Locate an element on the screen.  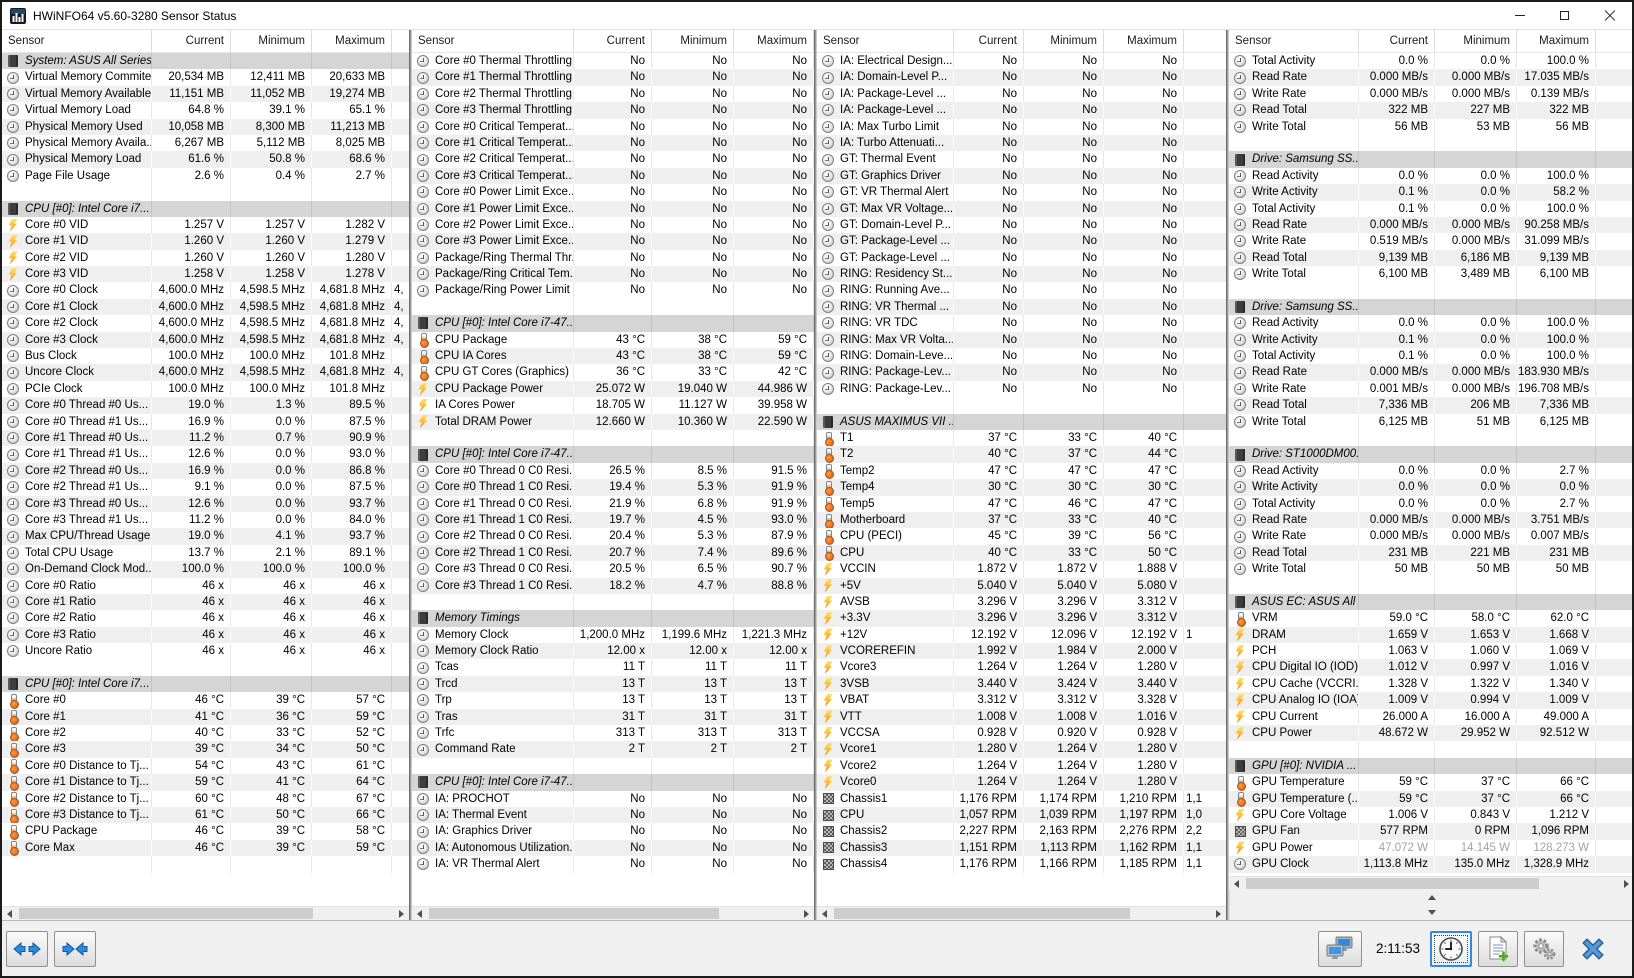
sensor-row: Chassis3 1,151 RPM 1,113 RPM 1,162 RPM 1,1 is located at coordinates (1021, 848).